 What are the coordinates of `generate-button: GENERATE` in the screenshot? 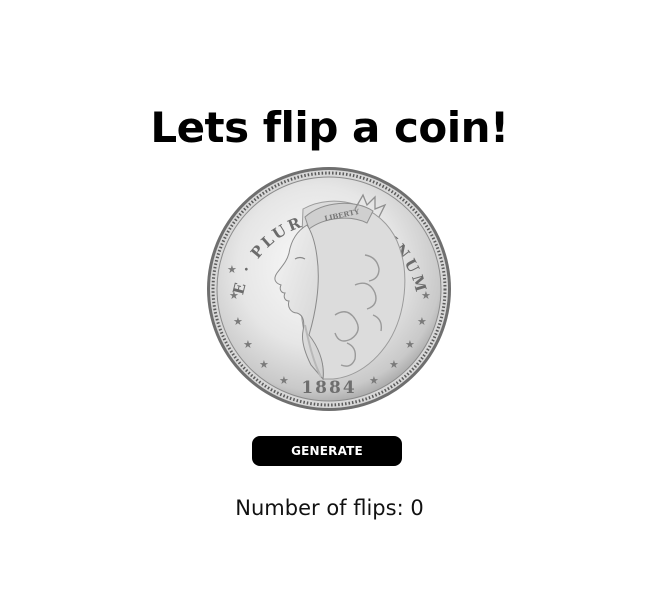 It's located at (327, 451).